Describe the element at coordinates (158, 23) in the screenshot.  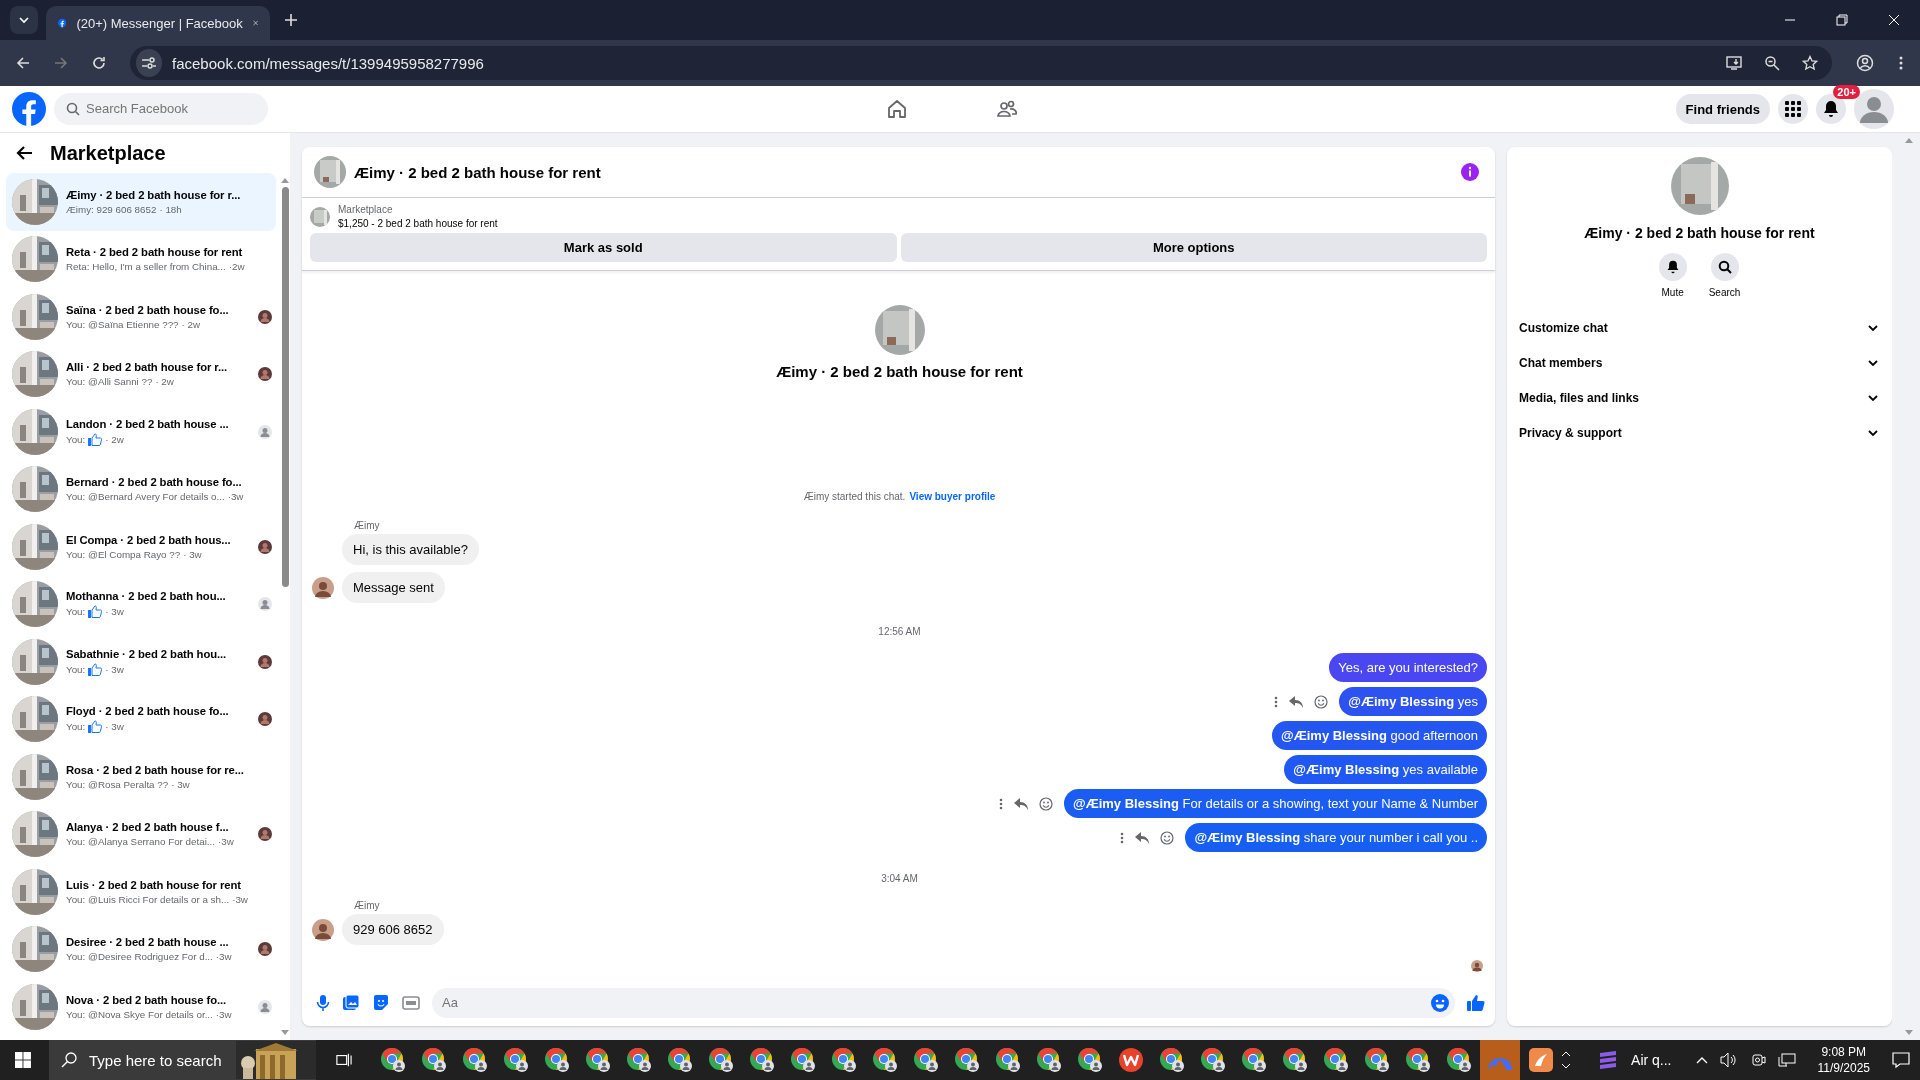
I see `browser-tab: (20+) Messenger | Facebook` at that location.